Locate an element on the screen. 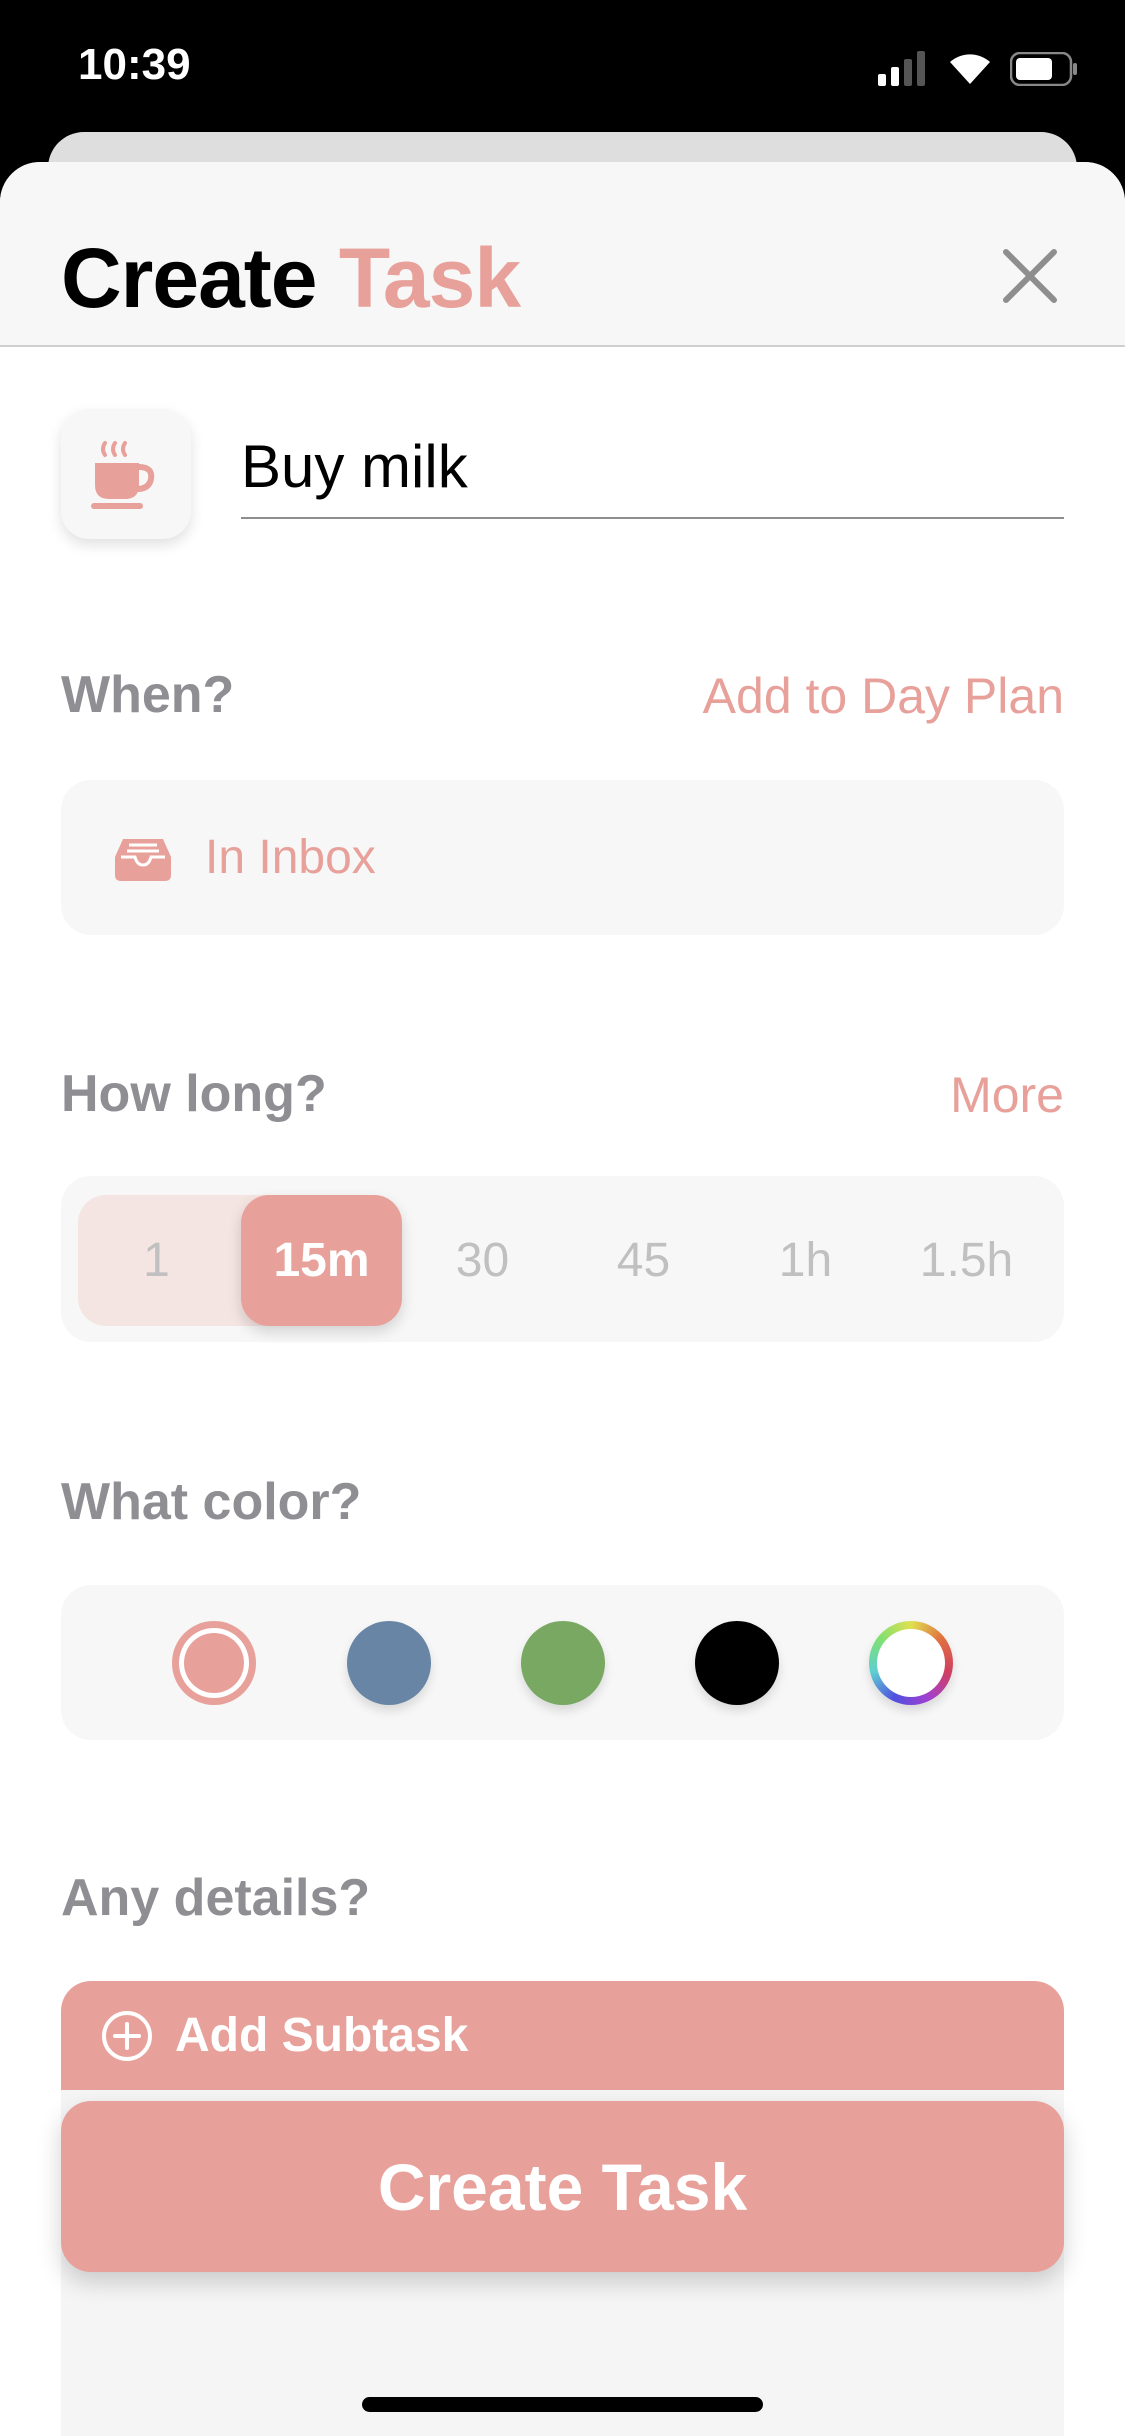 The image size is (1125, 2436). sheet-header: Create Task is located at coordinates (562, 254).